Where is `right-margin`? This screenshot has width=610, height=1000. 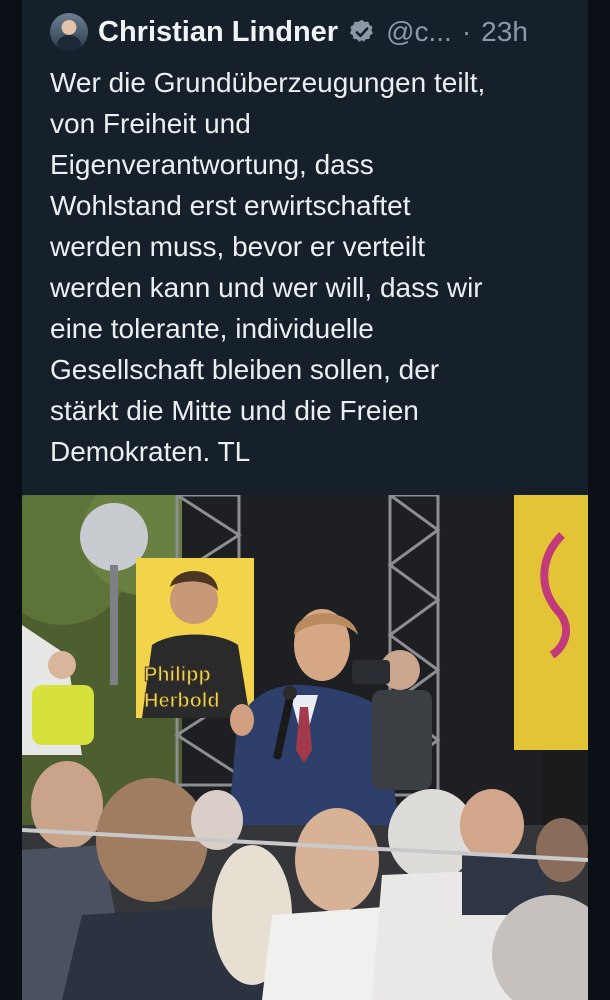 right-margin is located at coordinates (599, 500).